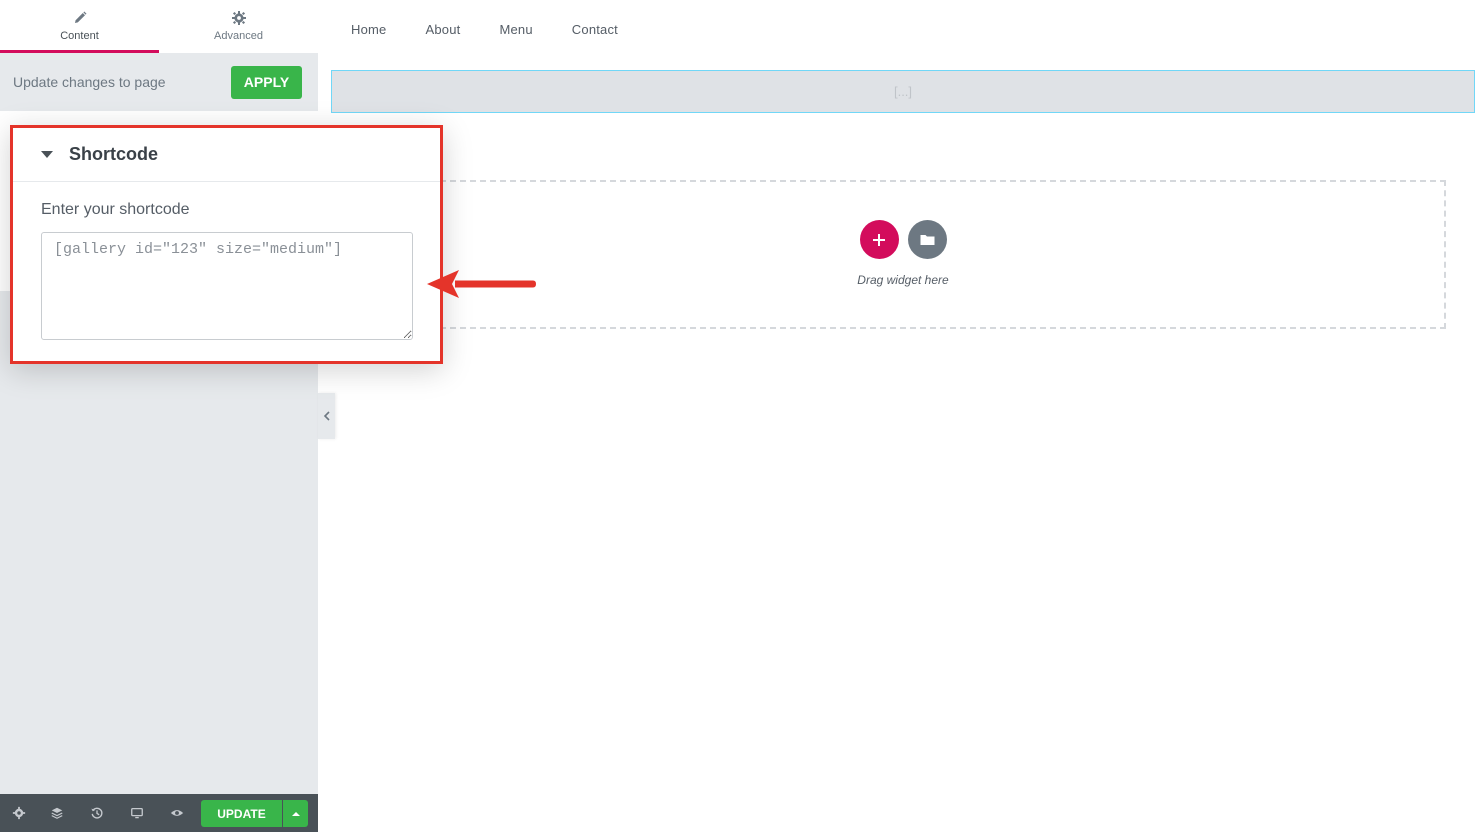 The width and height of the screenshot is (1484, 832). I want to click on shortcode-section-header: Shortcode, so click(226, 155).